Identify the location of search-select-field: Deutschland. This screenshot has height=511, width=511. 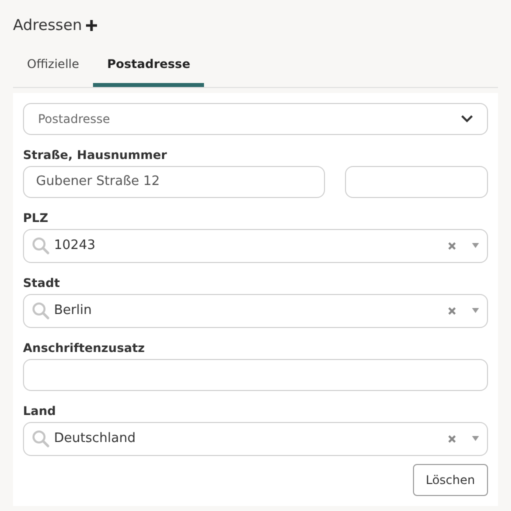
(255, 439).